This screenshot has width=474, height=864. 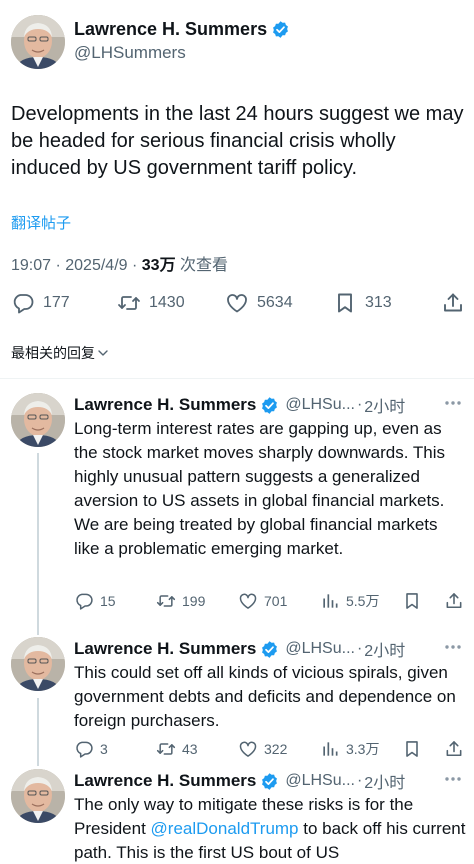 I want to click on reply-button: 177, so click(x=40, y=303).